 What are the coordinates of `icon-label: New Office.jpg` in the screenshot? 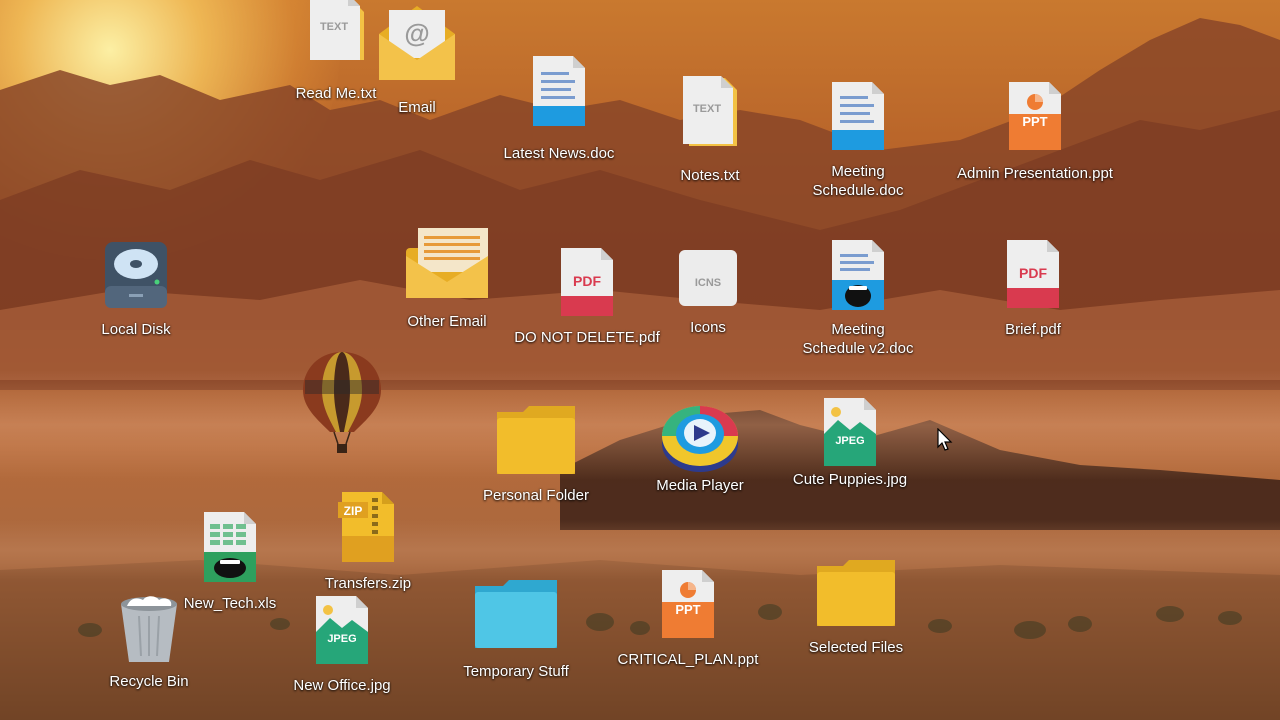 It's located at (342, 685).